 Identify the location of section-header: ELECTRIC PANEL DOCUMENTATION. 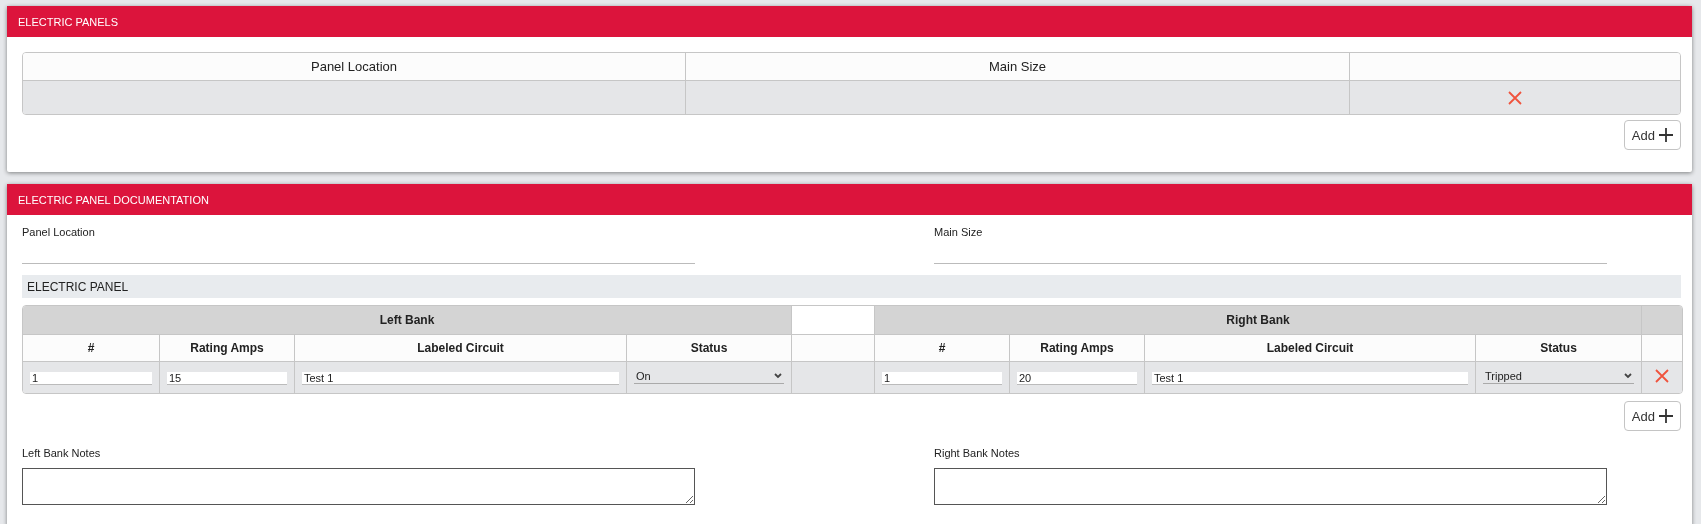
(849, 199).